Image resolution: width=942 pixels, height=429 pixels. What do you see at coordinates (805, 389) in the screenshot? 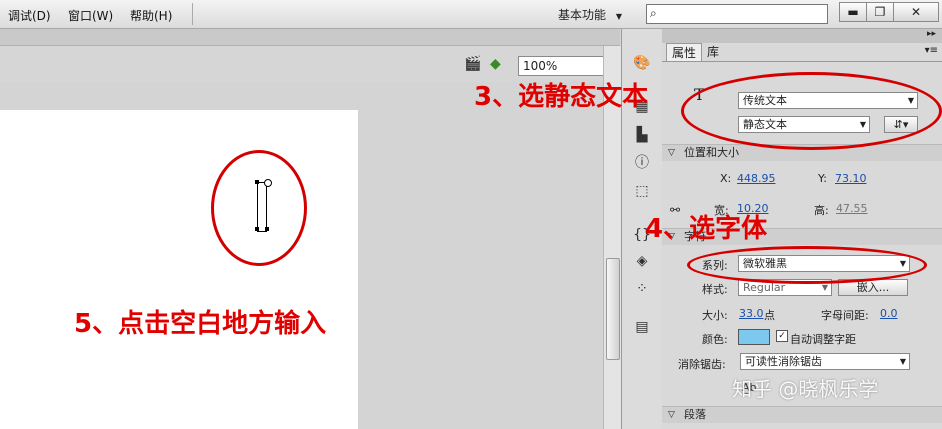
I see `watermark: 知乎 @晓枫乐学` at bounding box center [805, 389].